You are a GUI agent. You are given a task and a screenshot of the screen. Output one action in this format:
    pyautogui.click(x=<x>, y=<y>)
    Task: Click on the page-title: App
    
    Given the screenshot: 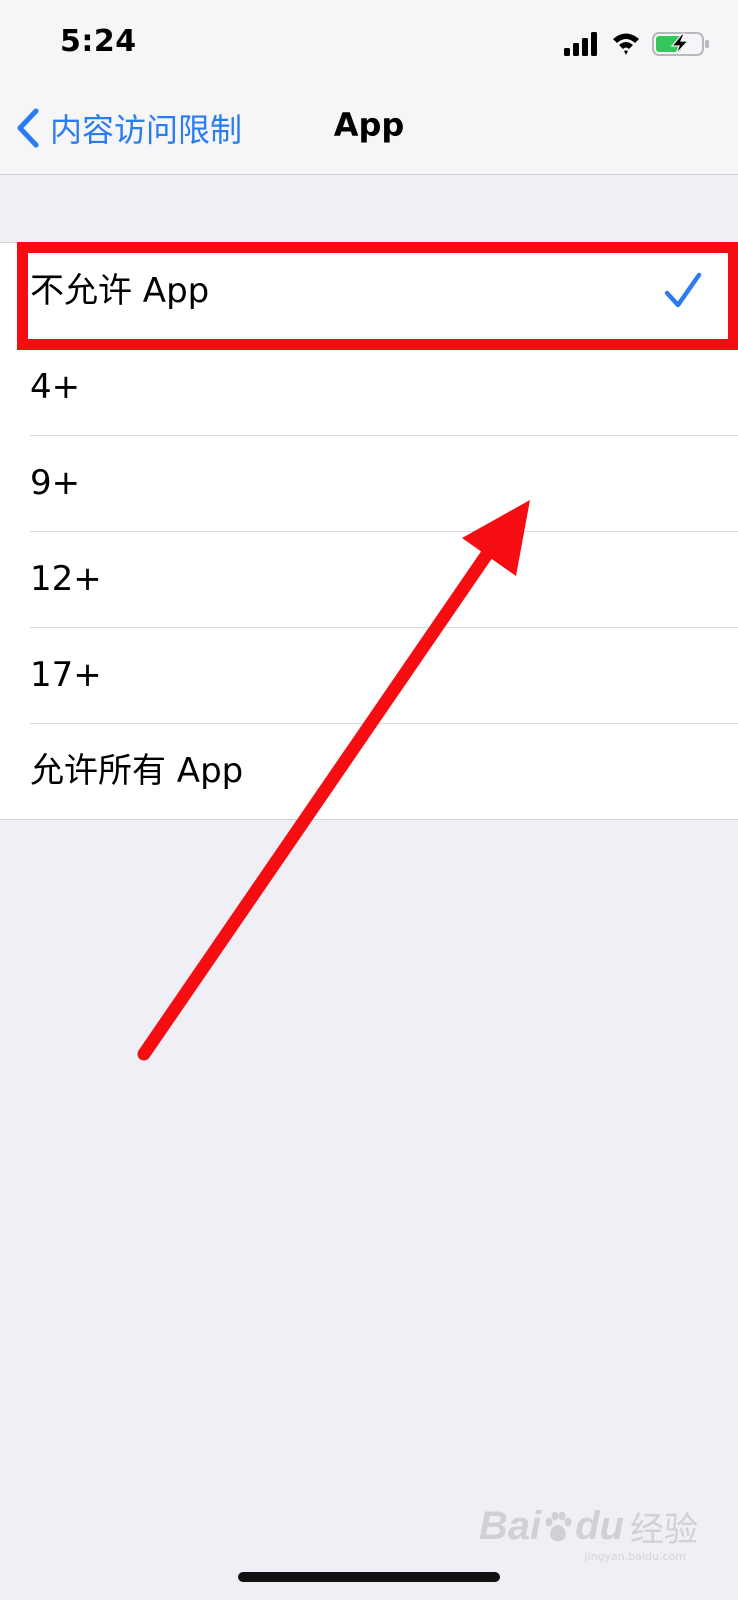 What is the action you would take?
    pyautogui.click(x=369, y=125)
    